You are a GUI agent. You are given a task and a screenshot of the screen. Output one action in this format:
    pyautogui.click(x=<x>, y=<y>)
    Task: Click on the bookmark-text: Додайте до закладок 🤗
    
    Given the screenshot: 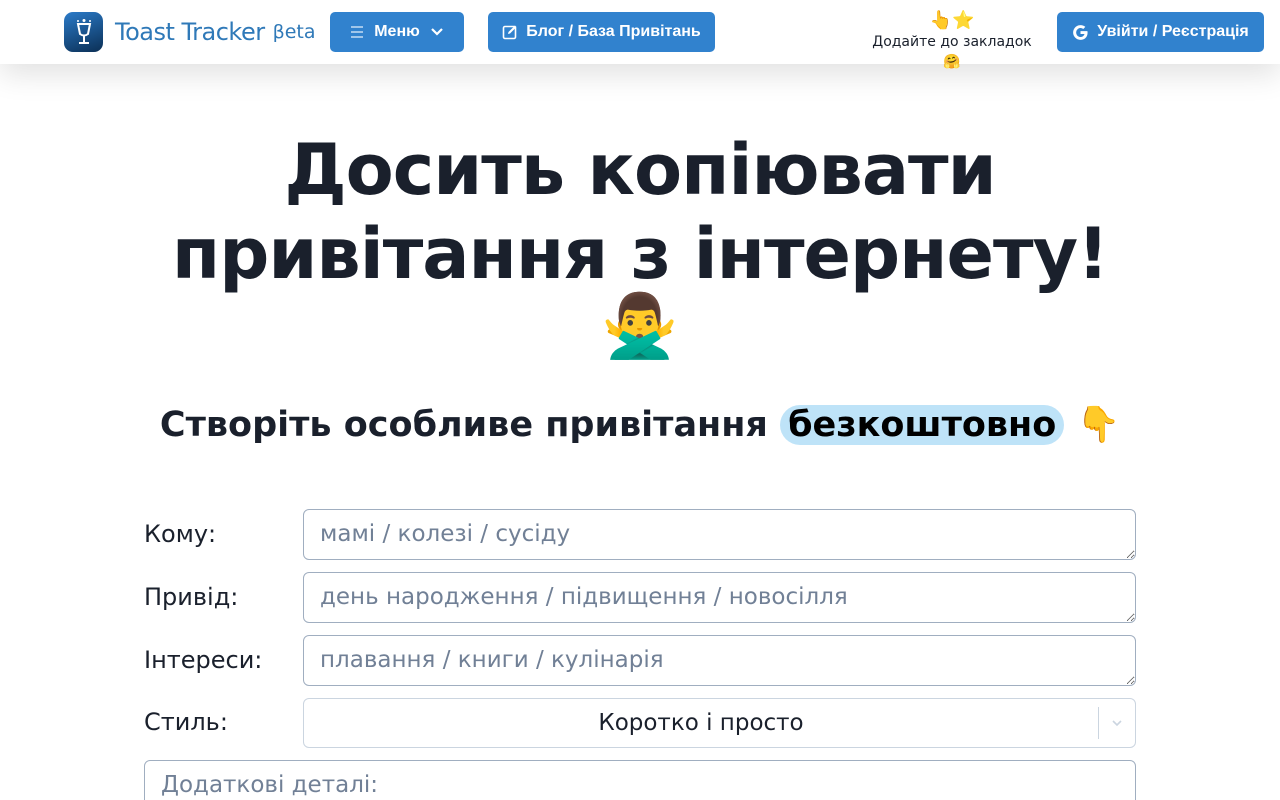 What is the action you would take?
    pyautogui.click(x=952, y=52)
    